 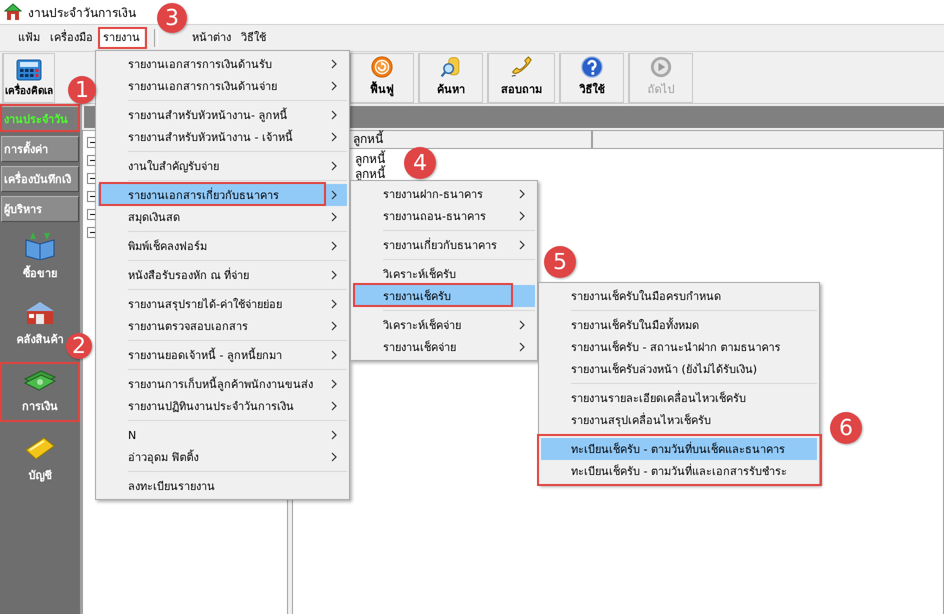 What do you see at coordinates (82, 90) in the screenshot?
I see `step-badge: 1` at bounding box center [82, 90].